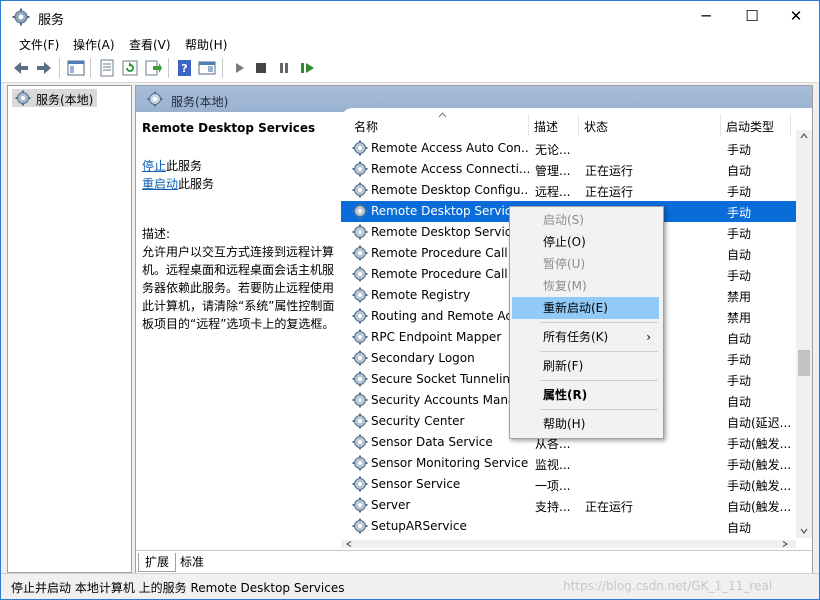 This screenshot has height=600, width=820. Describe the element at coordinates (568, 190) in the screenshot. I see `table-row: Remote Desktop Configu... 远程... 正在运行 手动` at that location.